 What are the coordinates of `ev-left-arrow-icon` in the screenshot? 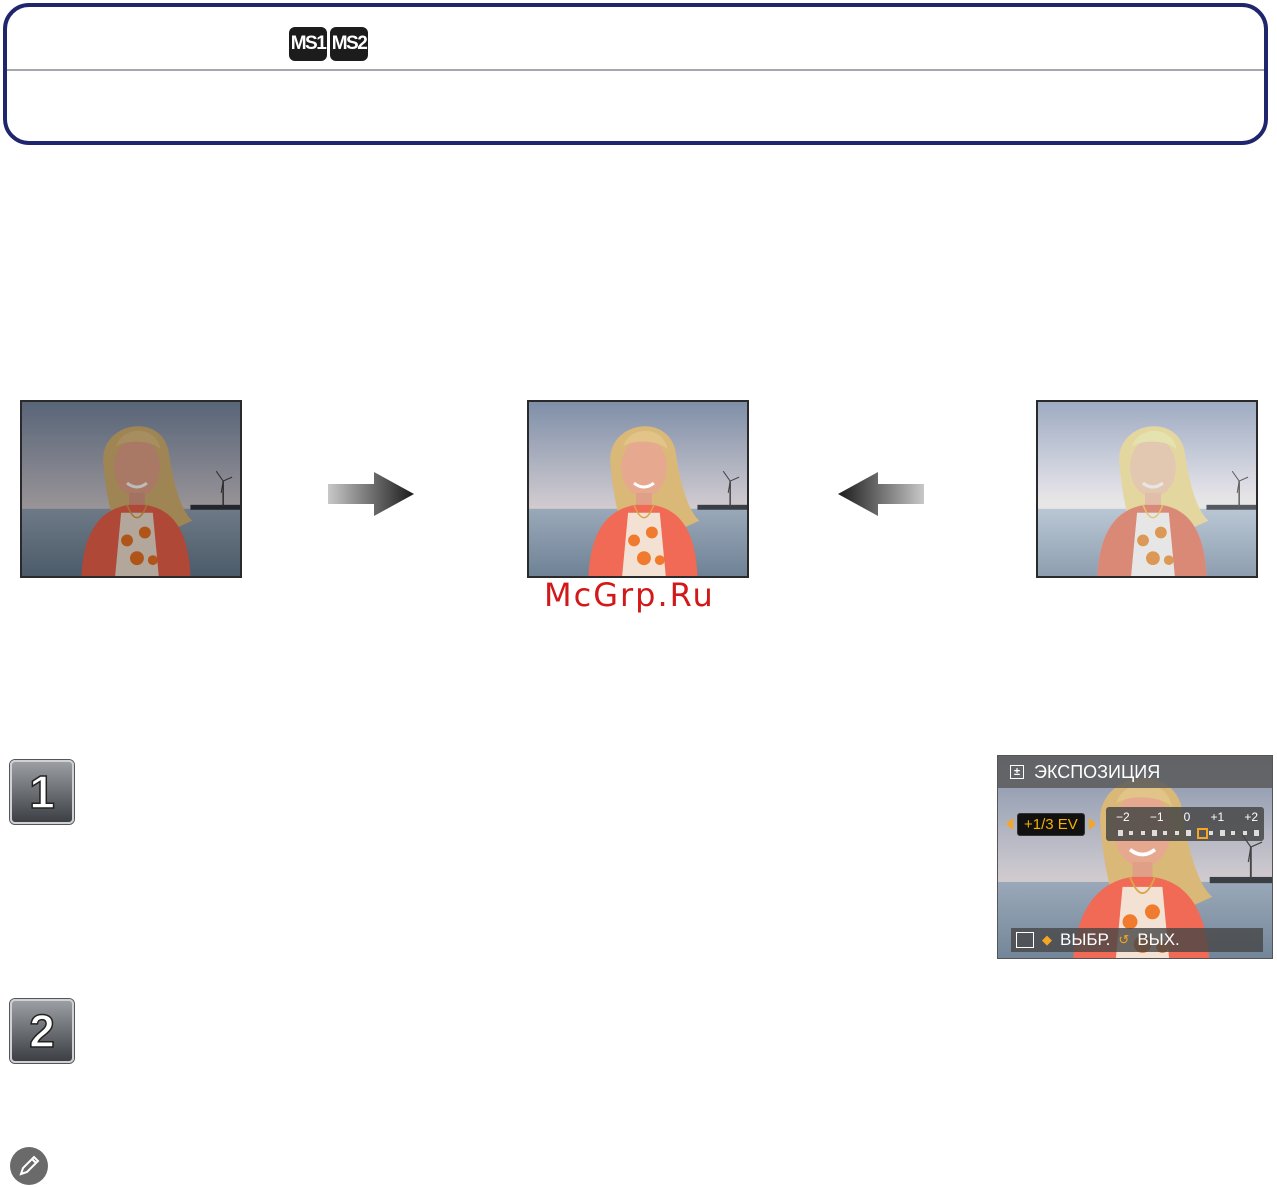 It's located at (1009, 824).